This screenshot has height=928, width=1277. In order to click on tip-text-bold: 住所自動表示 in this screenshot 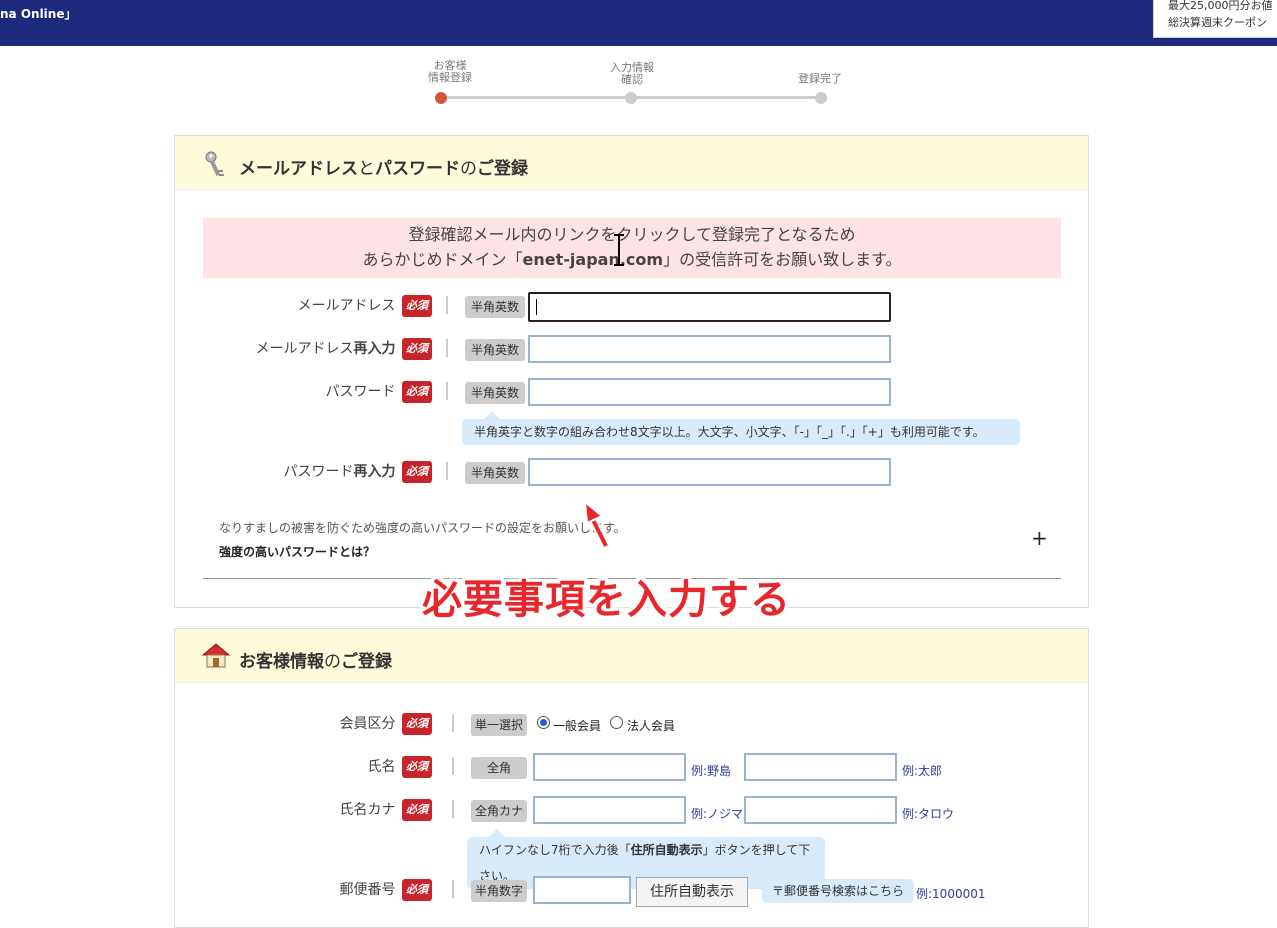, I will do `click(666, 850)`.